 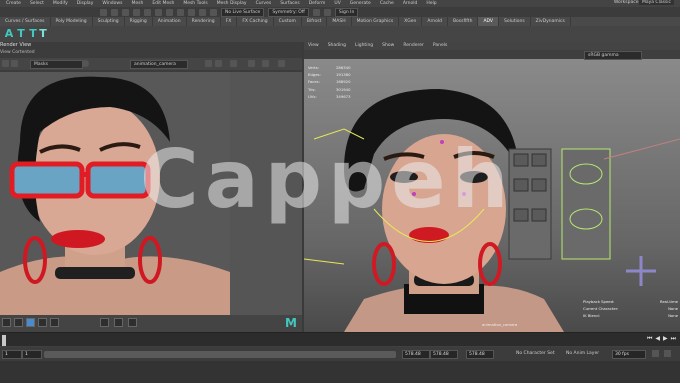 I want to click on character-set-select: No Character Set, so click(x=535, y=353).